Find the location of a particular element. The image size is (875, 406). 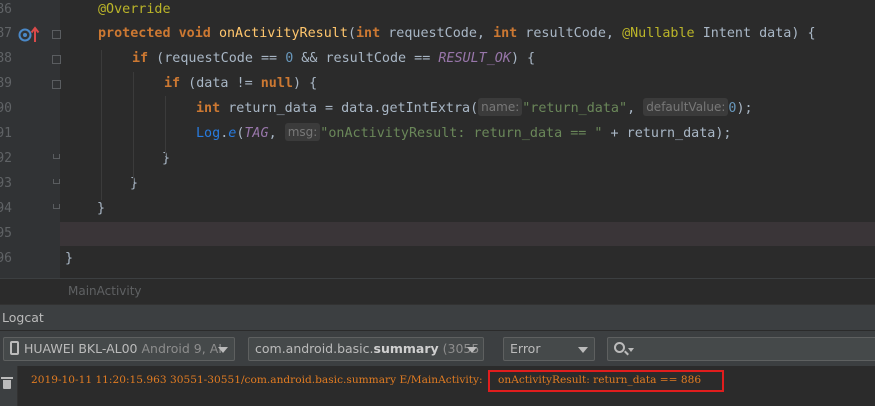

code-line: 94 } is located at coordinates (437, 209).